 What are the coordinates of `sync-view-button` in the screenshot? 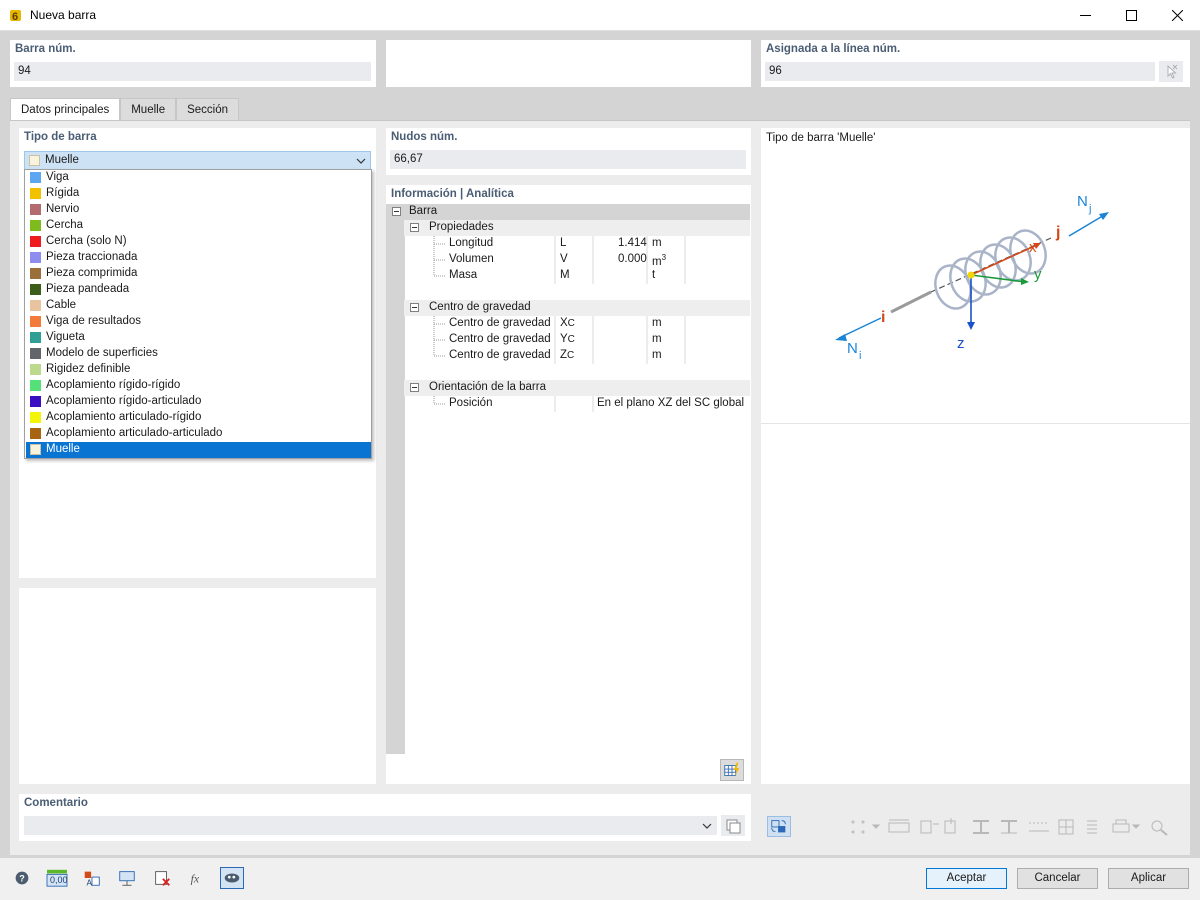 It's located at (779, 826).